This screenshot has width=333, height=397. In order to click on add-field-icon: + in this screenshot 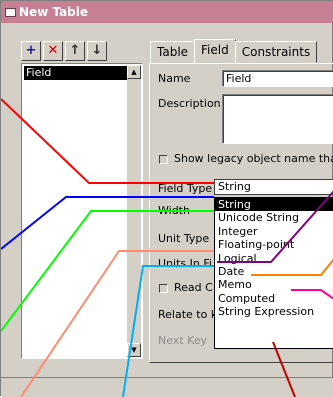, I will do `click(31, 51)`.